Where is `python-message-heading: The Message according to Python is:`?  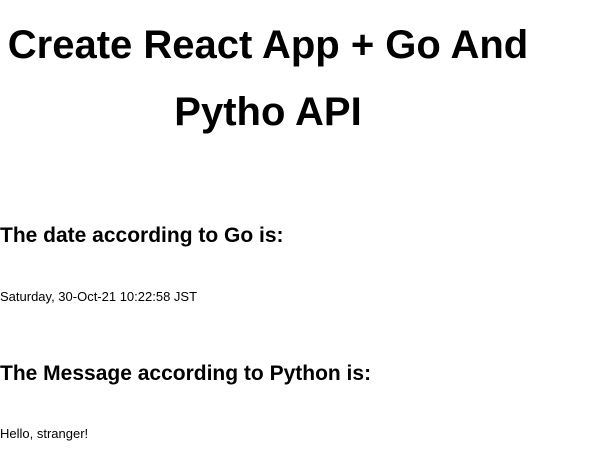 python-message-heading: The Message according to Python is: is located at coordinates (186, 373).